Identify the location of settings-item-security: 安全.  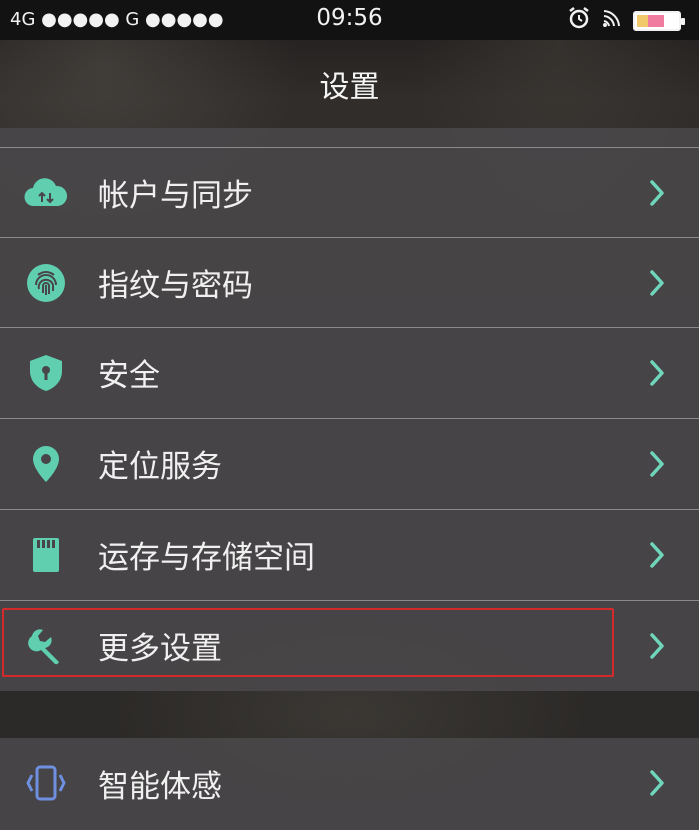
(349, 372).